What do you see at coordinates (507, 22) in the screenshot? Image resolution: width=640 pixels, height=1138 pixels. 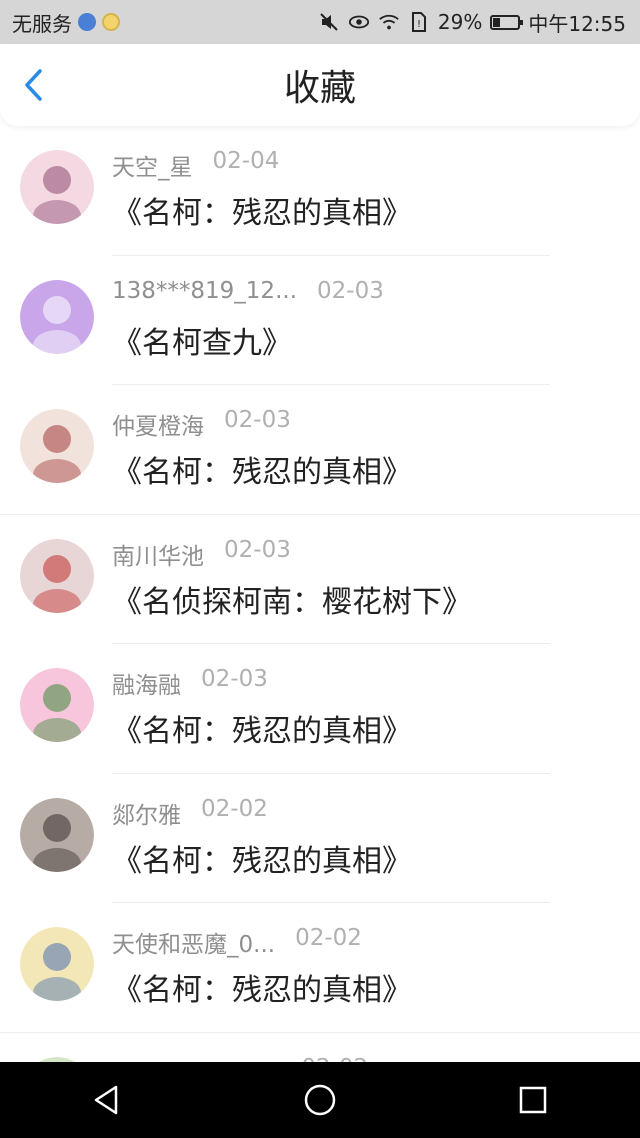 I see `battery-icon` at bounding box center [507, 22].